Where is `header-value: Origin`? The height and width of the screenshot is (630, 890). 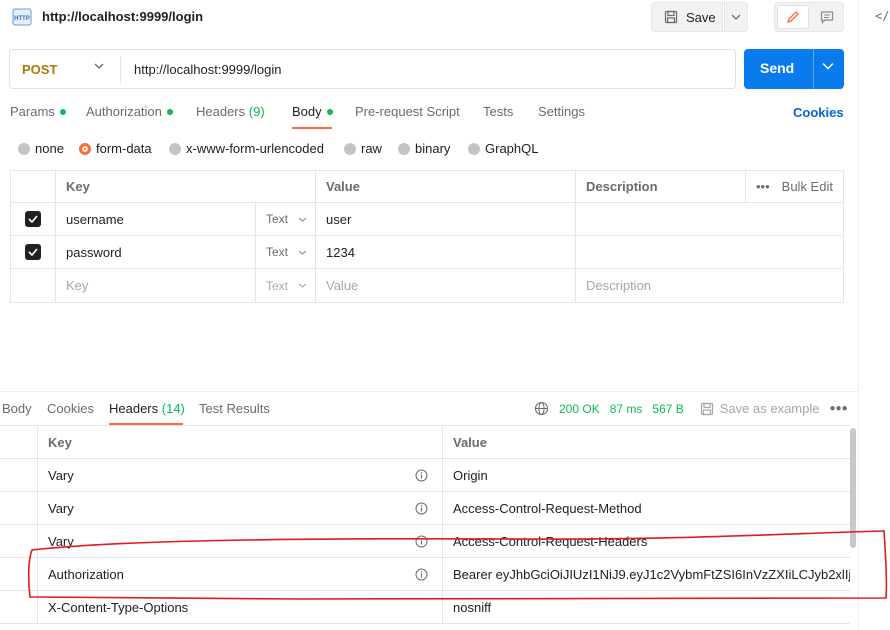 header-value: Origin is located at coordinates (470, 475).